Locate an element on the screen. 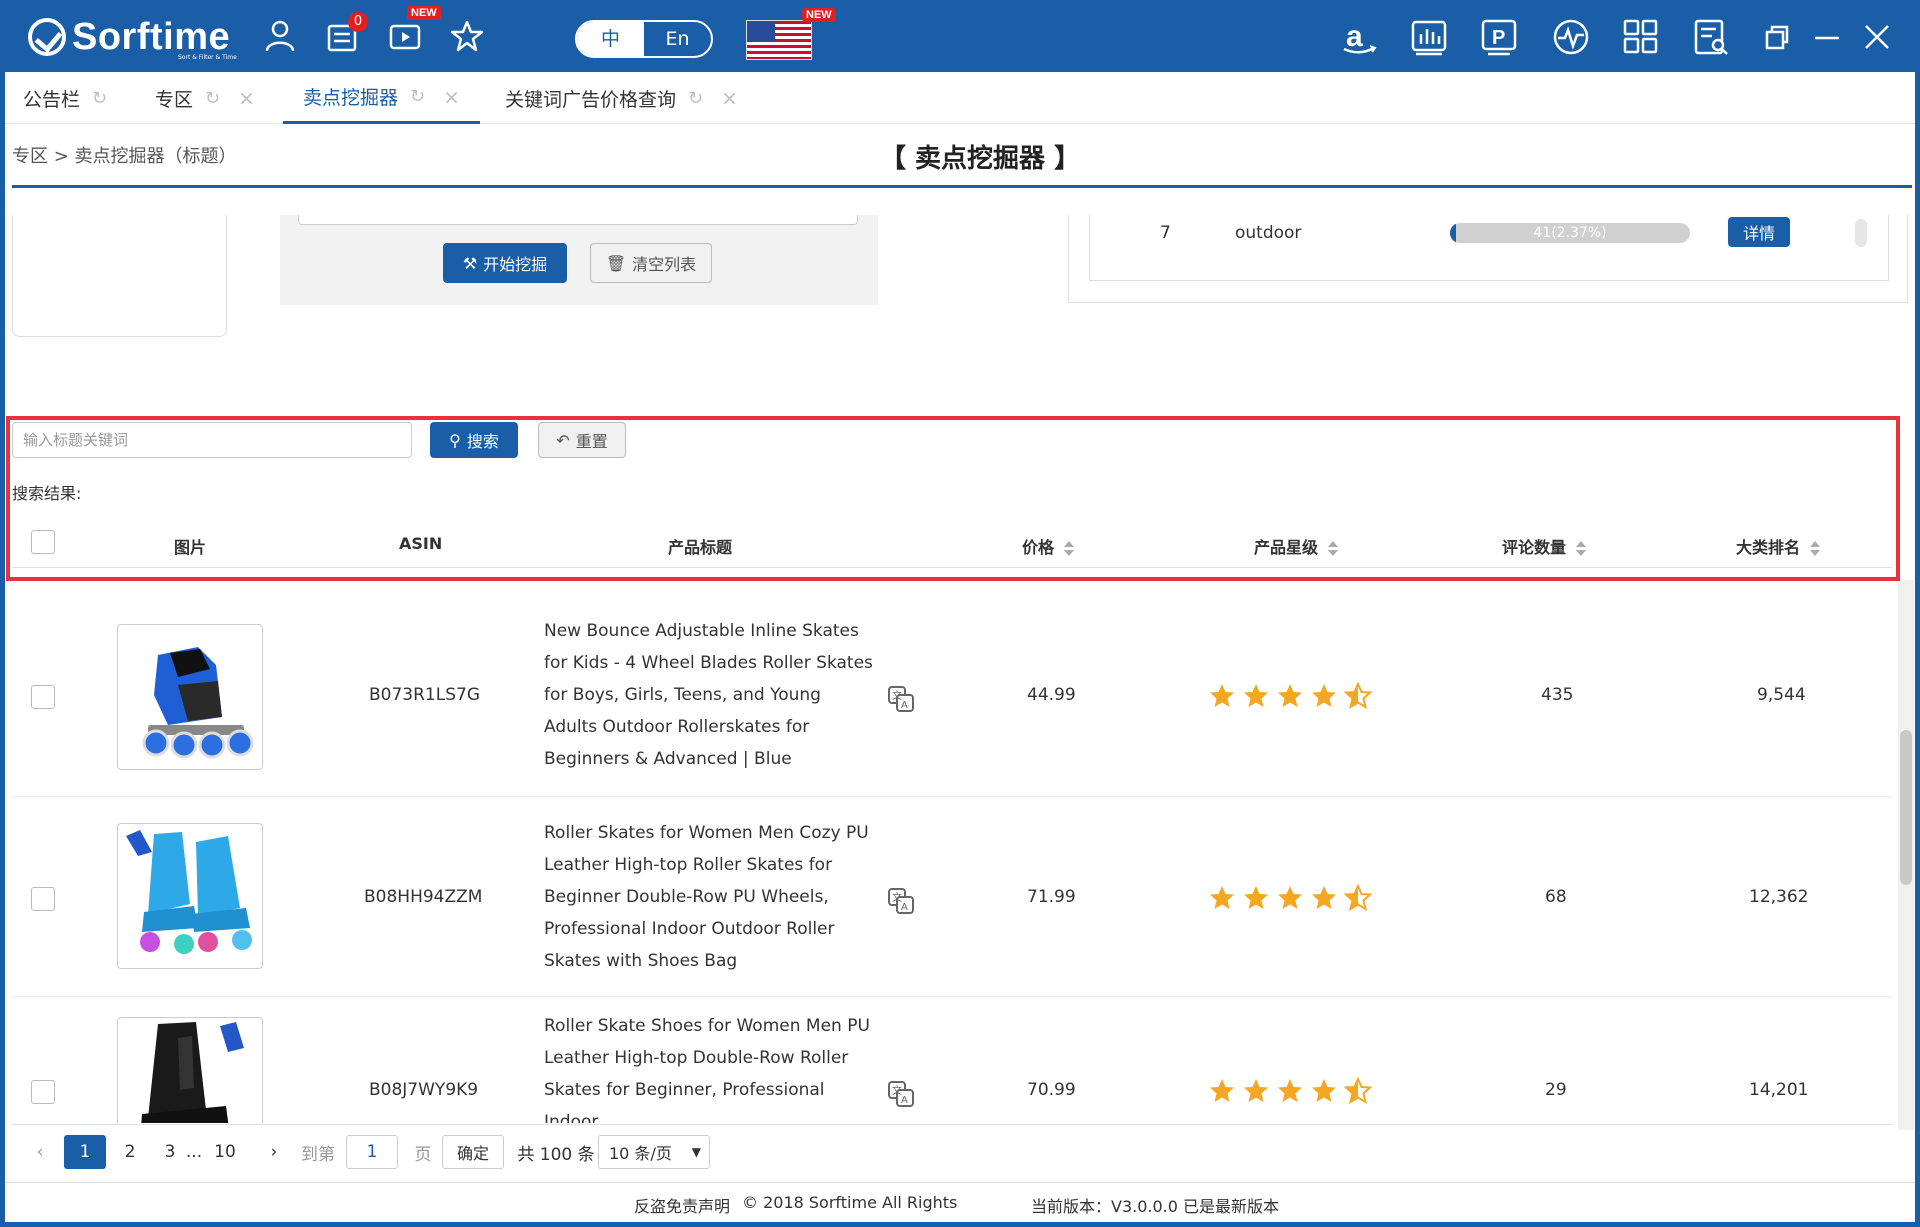 The height and width of the screenshot is (1227, 1920). page-3: 3 is located at coordinates (170, 1152).